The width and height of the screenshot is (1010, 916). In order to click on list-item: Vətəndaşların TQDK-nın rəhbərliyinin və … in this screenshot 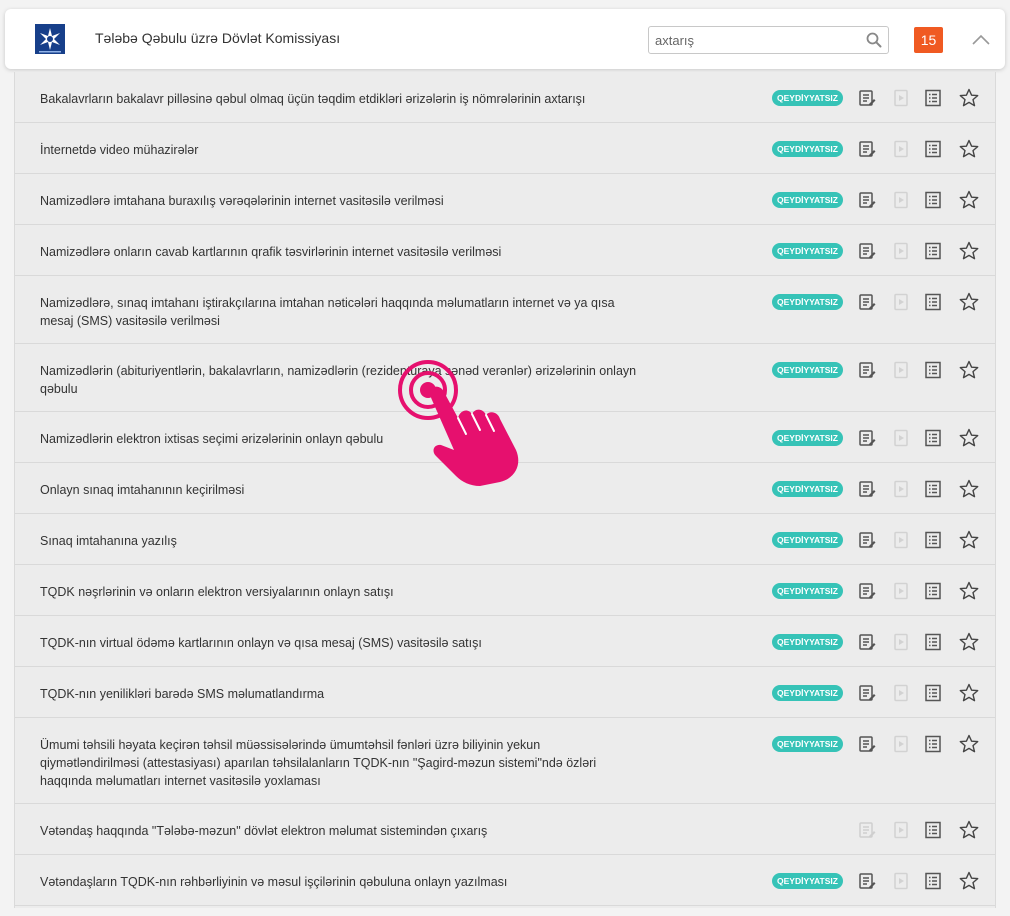, I will do `click(505, 880)`.